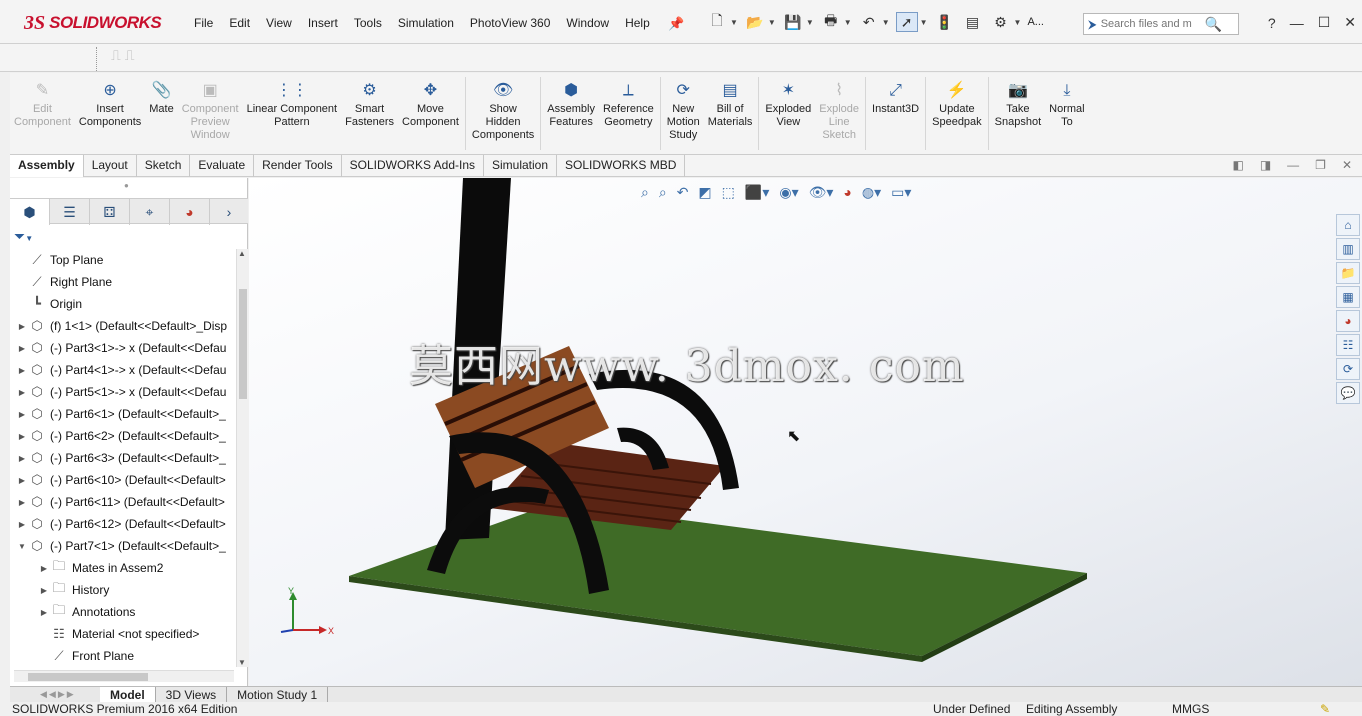  Describe the element at coordinates (203, 23) in the screenshot. I see `menu-file: File` at that location.